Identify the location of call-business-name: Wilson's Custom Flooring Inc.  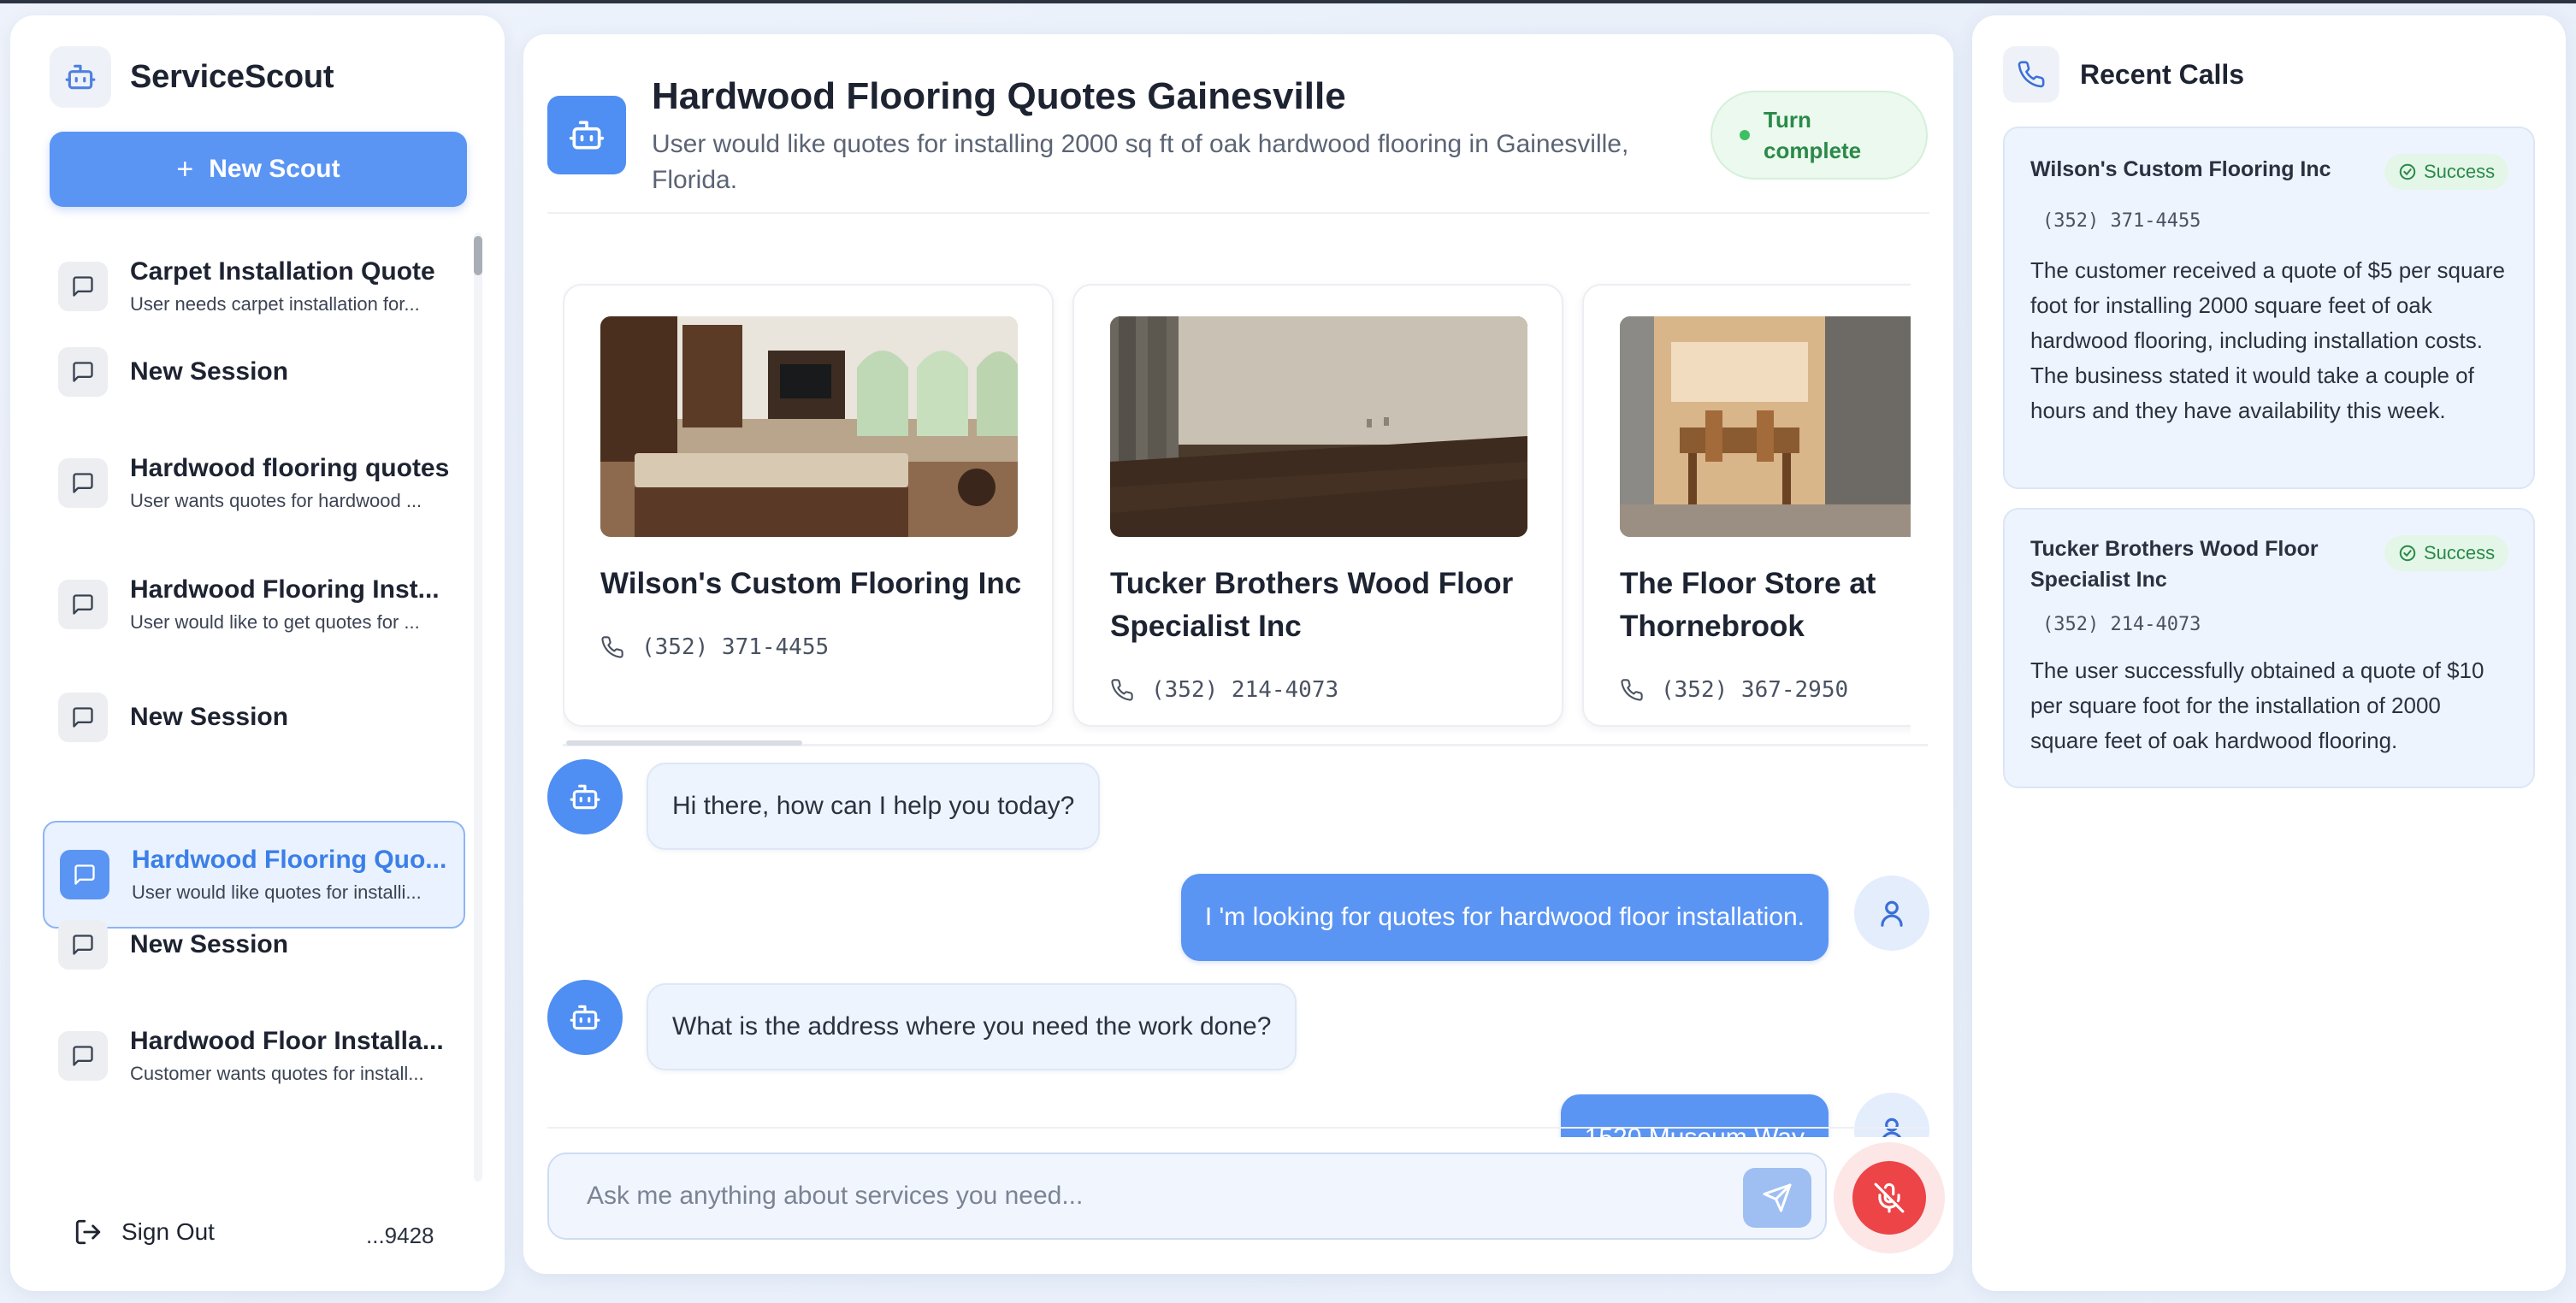
(2180, 169).